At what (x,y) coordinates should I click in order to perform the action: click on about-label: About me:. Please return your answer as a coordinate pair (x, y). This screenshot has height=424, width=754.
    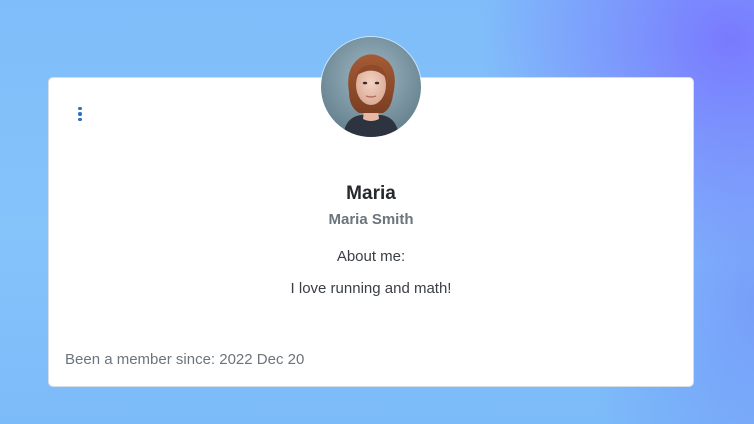
    Looking at the image, I should click on (371, 256).